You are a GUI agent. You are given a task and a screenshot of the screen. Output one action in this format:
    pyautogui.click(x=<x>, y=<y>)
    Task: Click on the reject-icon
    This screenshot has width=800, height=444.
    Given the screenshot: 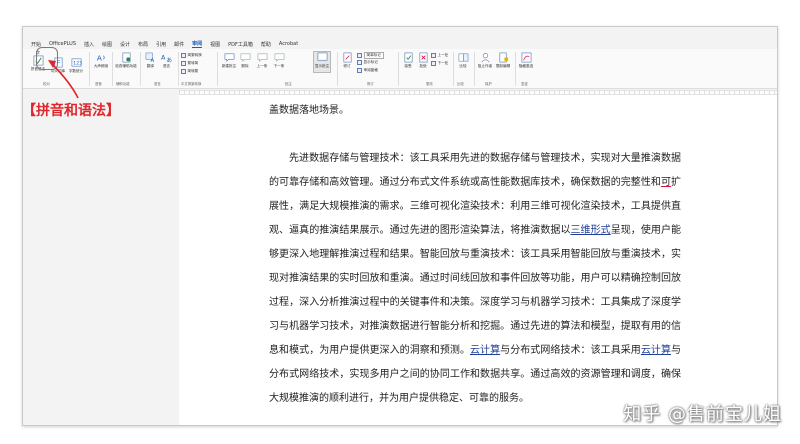 What is the action you would take?
    pyautogui.click(x=423, y=57)
    